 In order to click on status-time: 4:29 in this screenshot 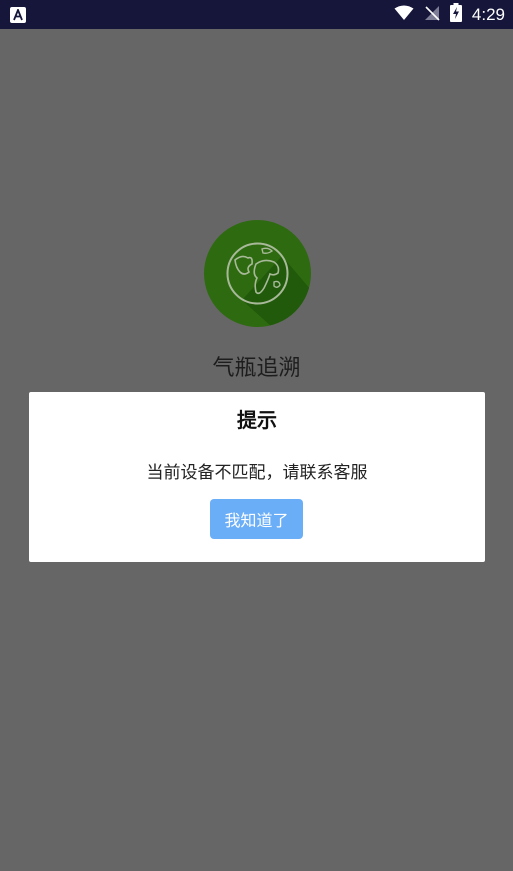, I will do `click(488, 14)`.